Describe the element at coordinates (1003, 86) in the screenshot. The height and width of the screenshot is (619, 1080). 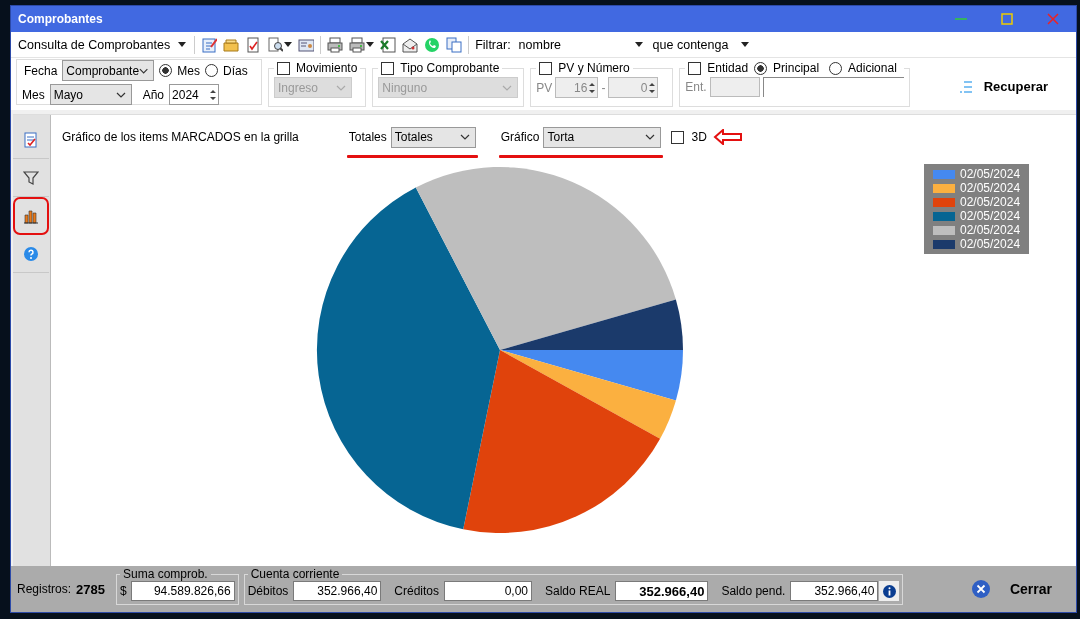
I see `recuperar-button: Recuperar` at that location.